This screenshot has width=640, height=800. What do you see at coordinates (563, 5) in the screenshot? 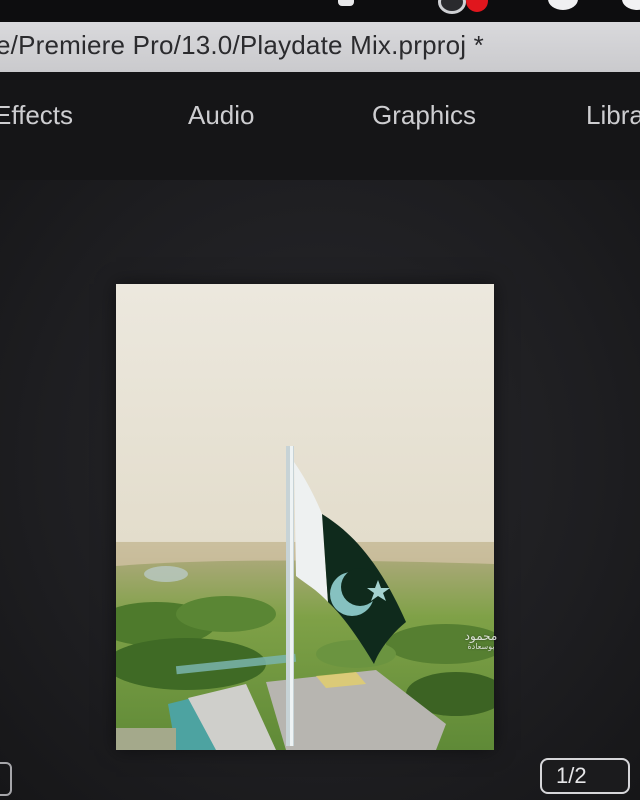
I see `wifi-icon` at bounding box center [563, 5].